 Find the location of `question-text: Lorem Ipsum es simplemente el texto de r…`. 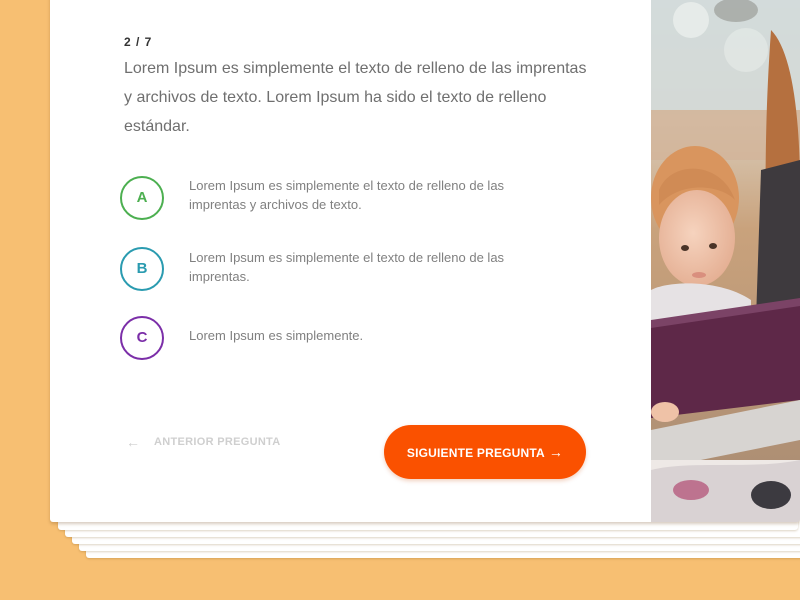

question-text: Lorem Ipsum es simplemente el texto de r… is located at coordinates (355, 97).